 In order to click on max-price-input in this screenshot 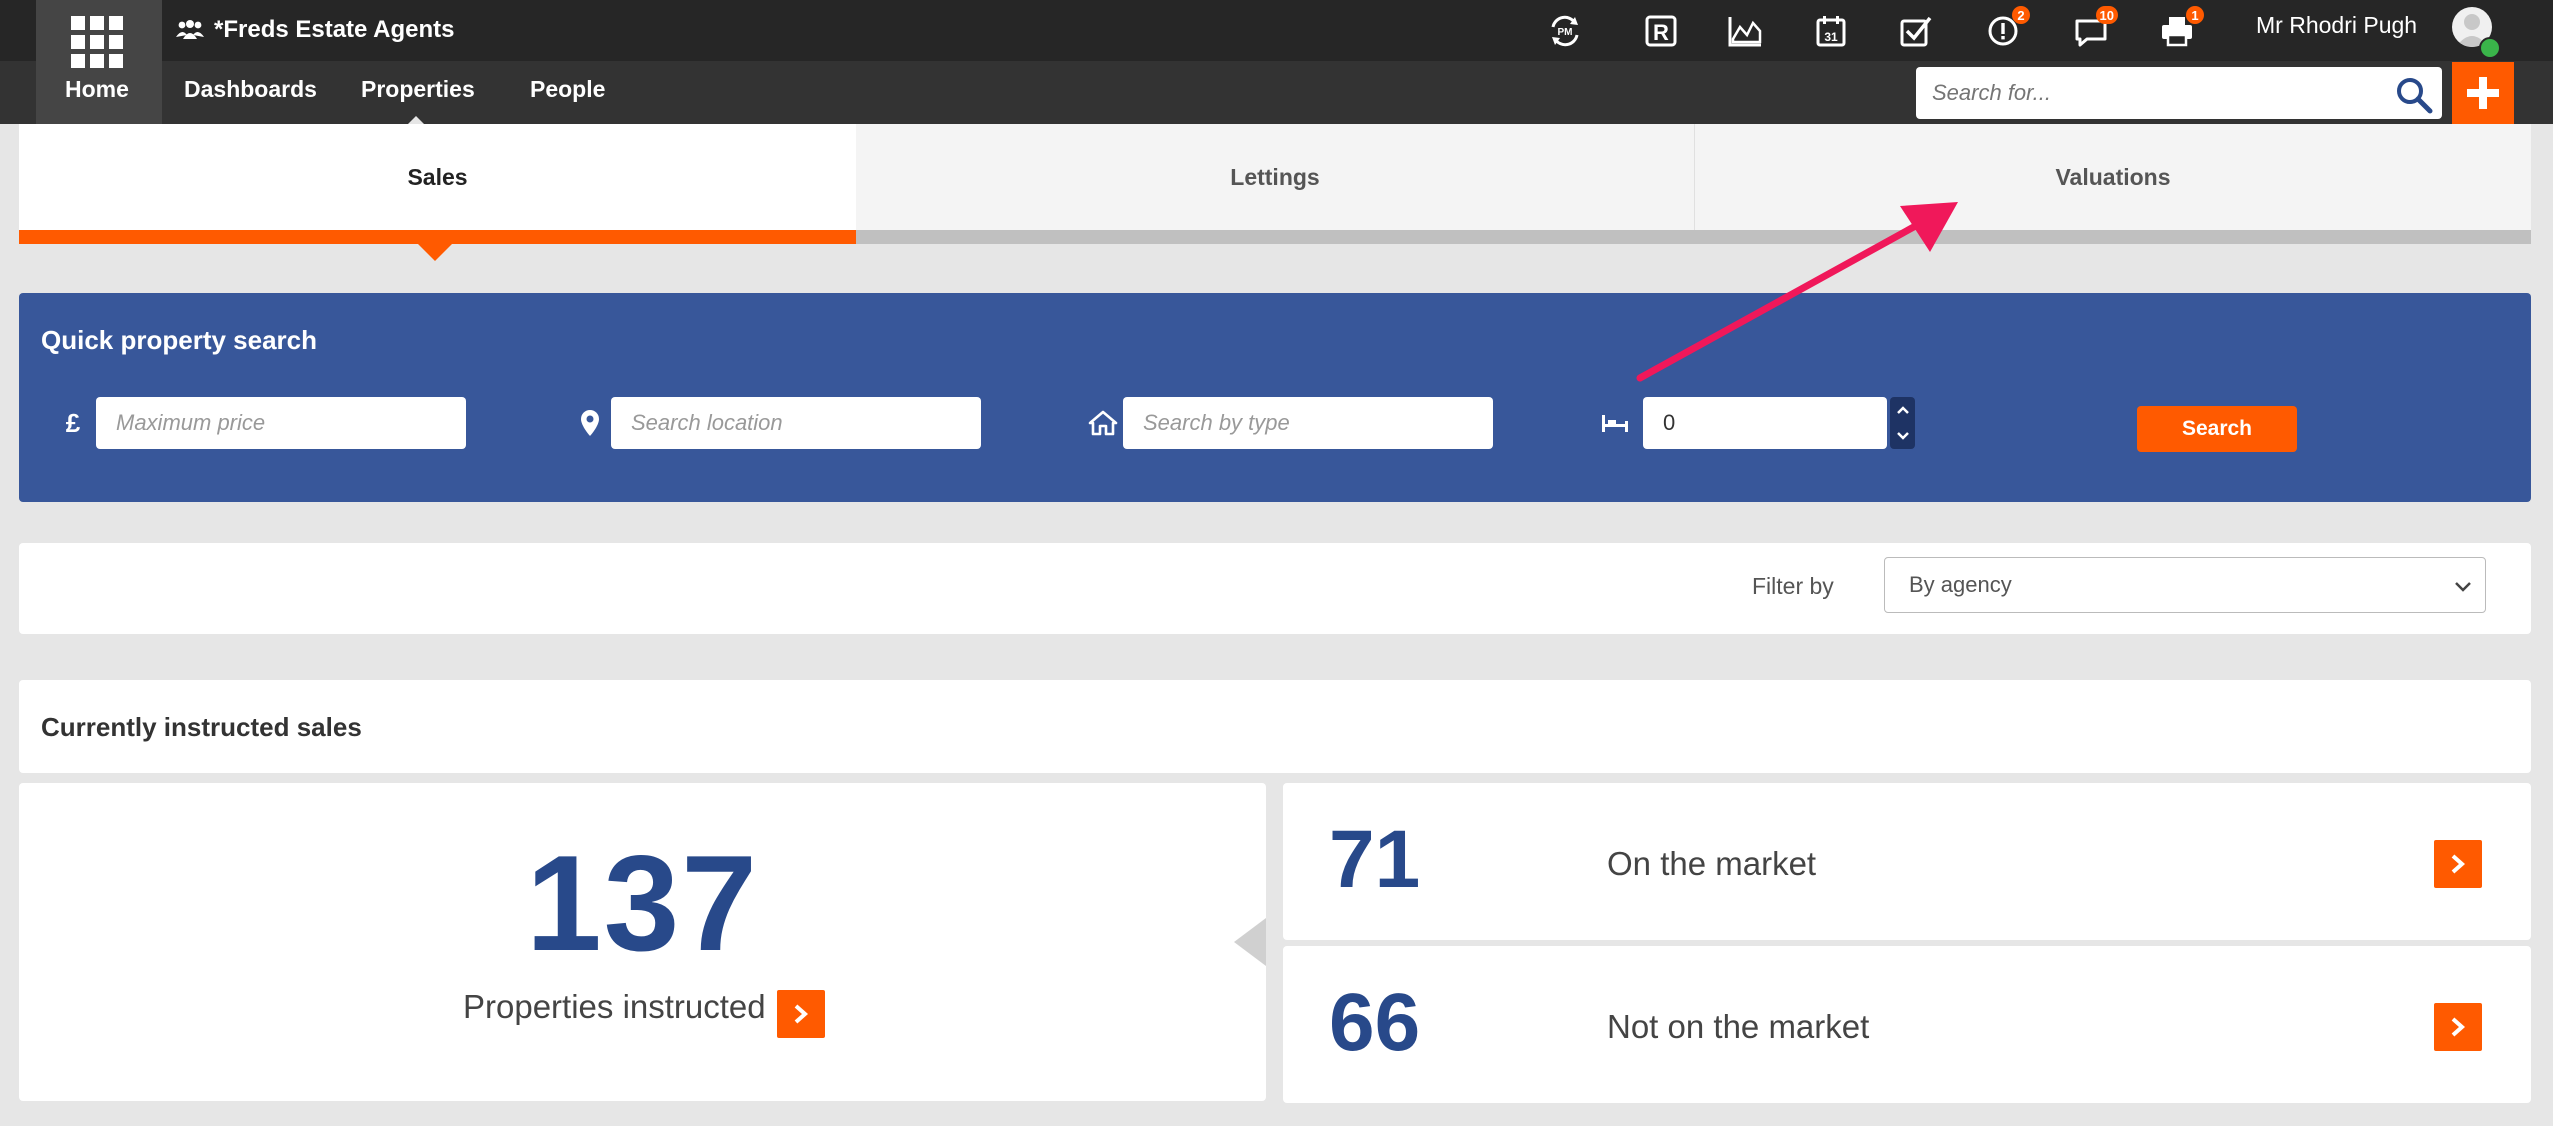, I will do `click(281, 423)`.